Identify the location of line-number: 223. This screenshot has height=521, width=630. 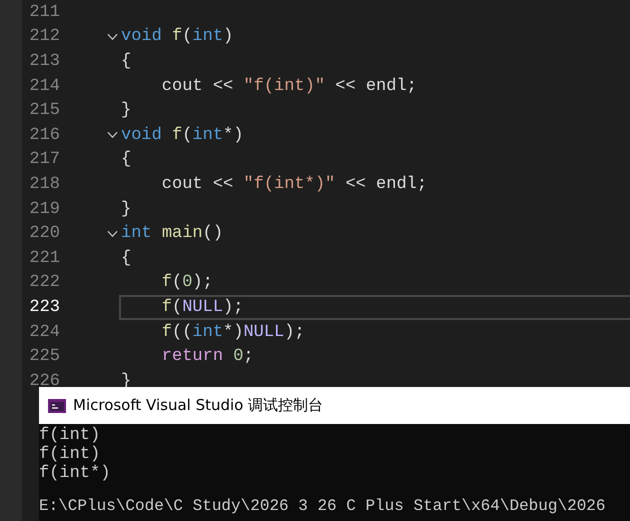
(44, 307).